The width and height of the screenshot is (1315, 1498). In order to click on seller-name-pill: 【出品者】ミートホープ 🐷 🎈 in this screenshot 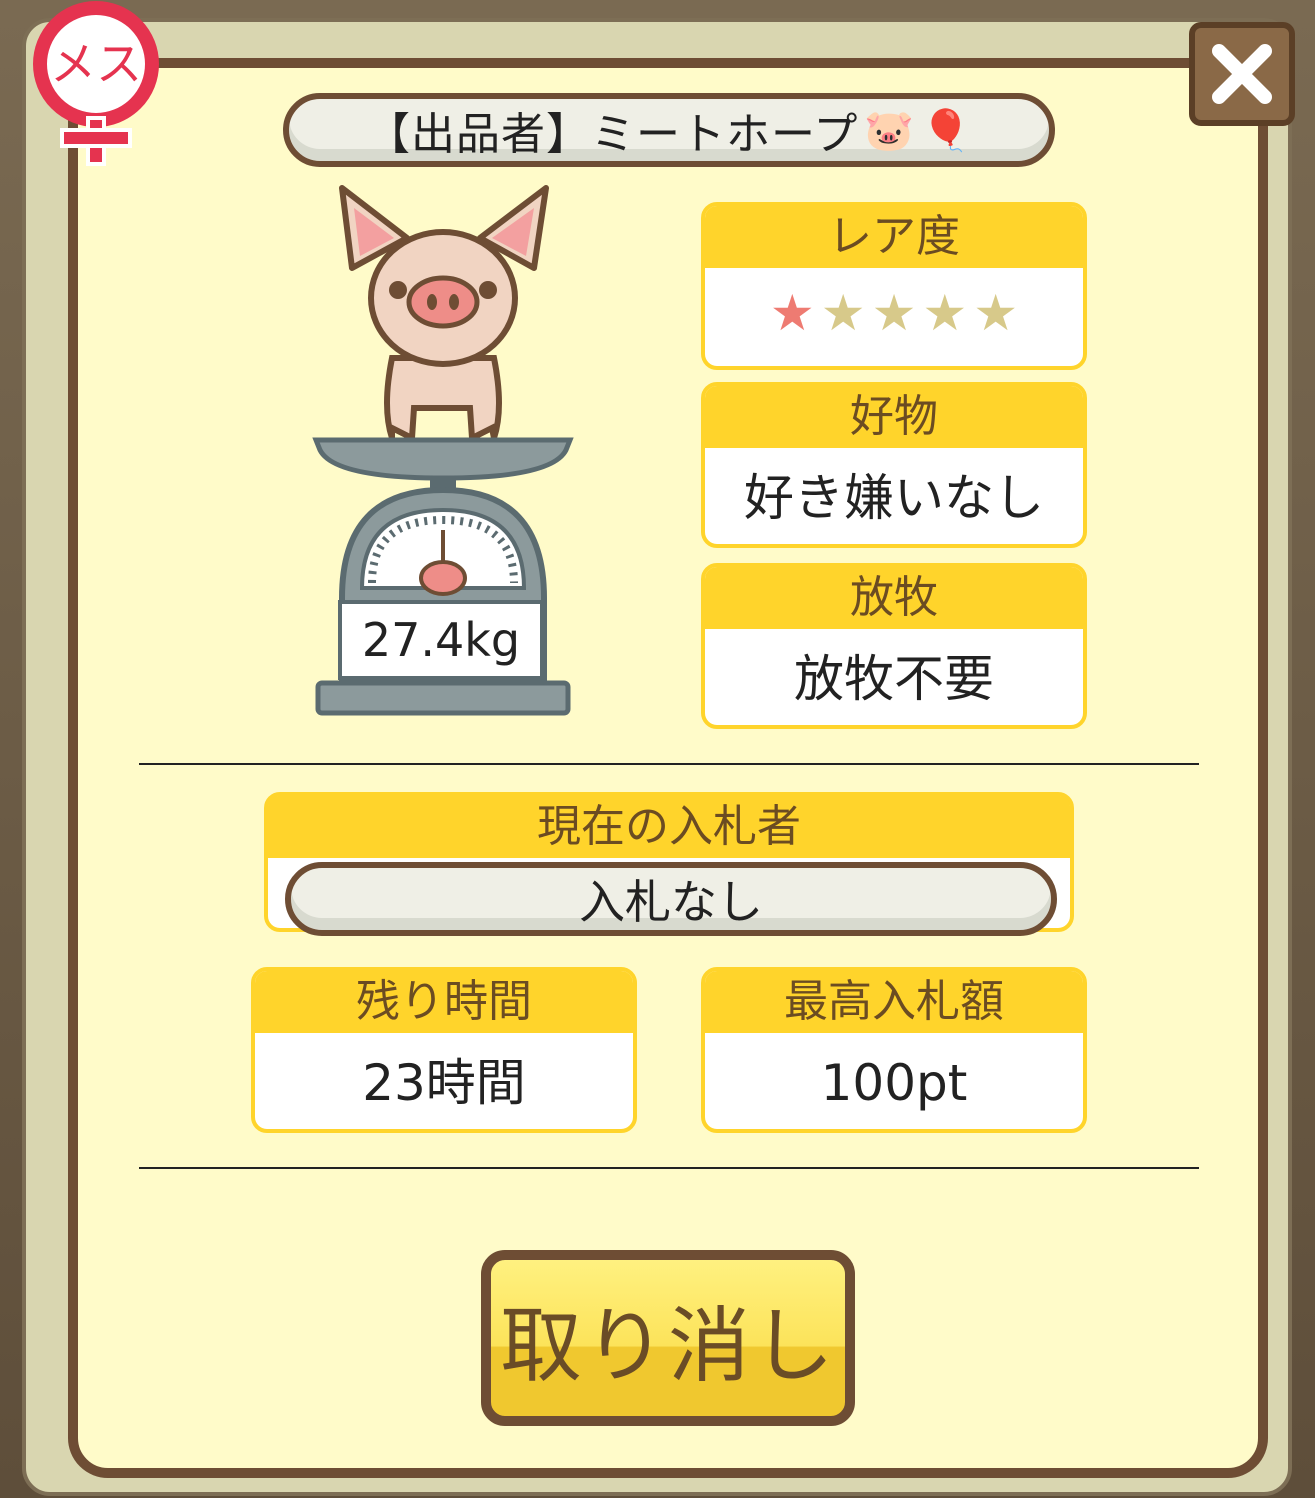, I will do `click(669, 130)`.